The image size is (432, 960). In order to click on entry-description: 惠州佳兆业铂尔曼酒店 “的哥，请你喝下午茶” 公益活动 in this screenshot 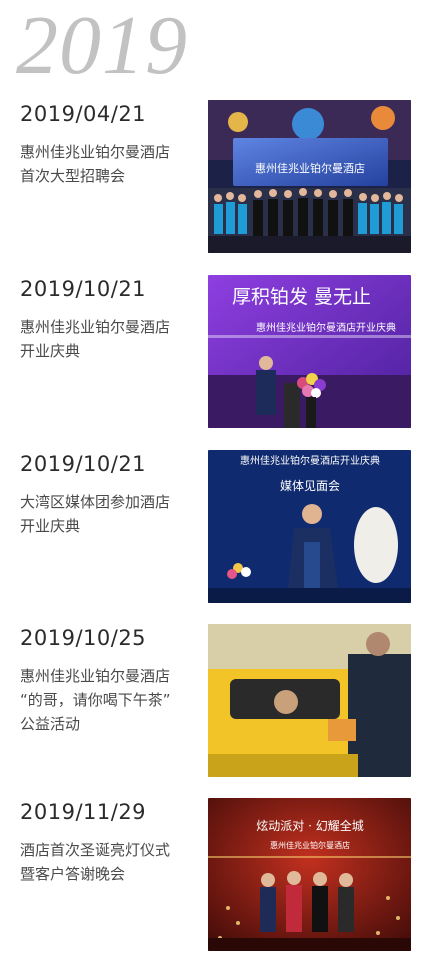, I will do `click(109, 700)`.